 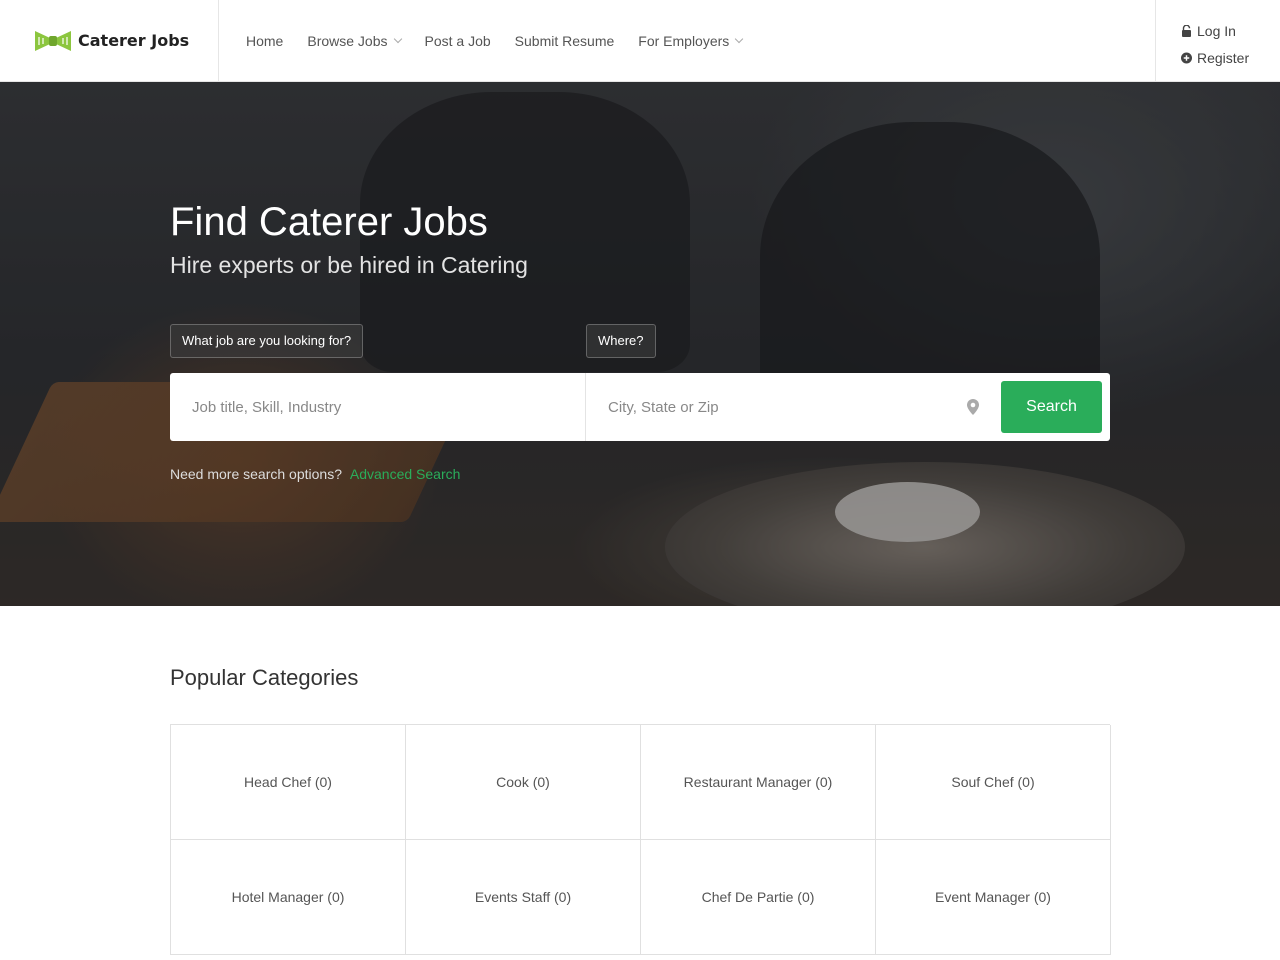 What do you see at coordinates (684, 40) in the screenshot?
I see `nav-for-employers-label: For Employers` at bounding box center [684, 40].